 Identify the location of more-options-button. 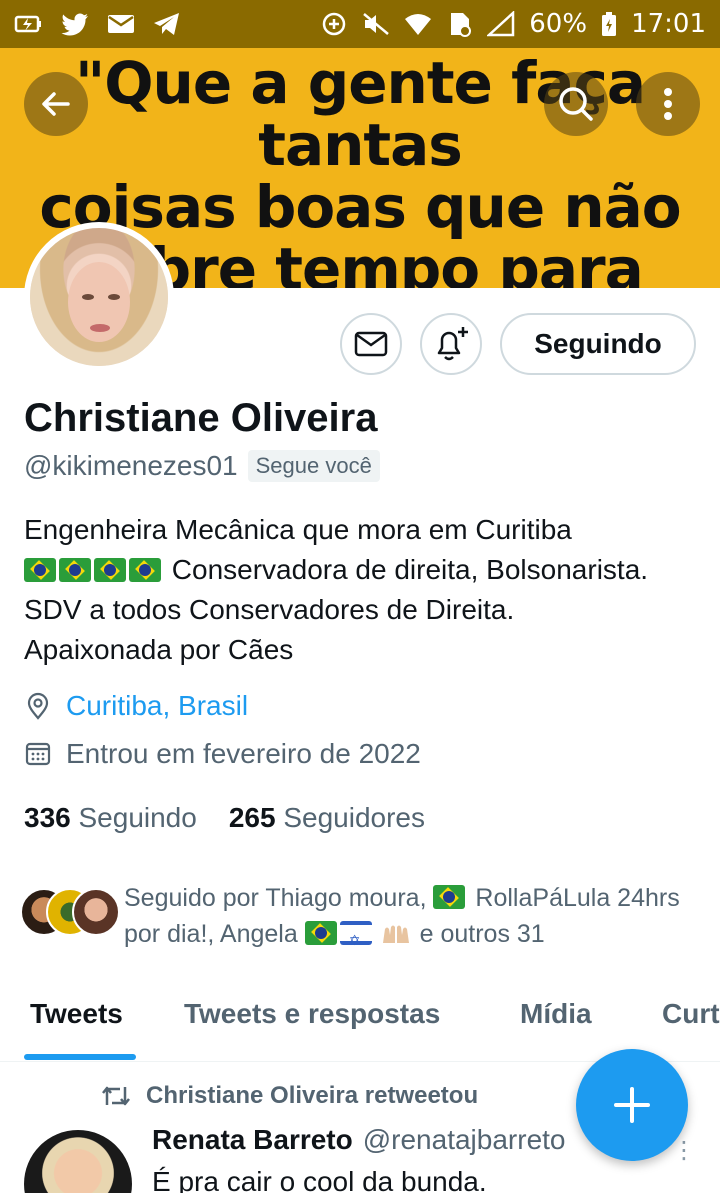
(668, 104).